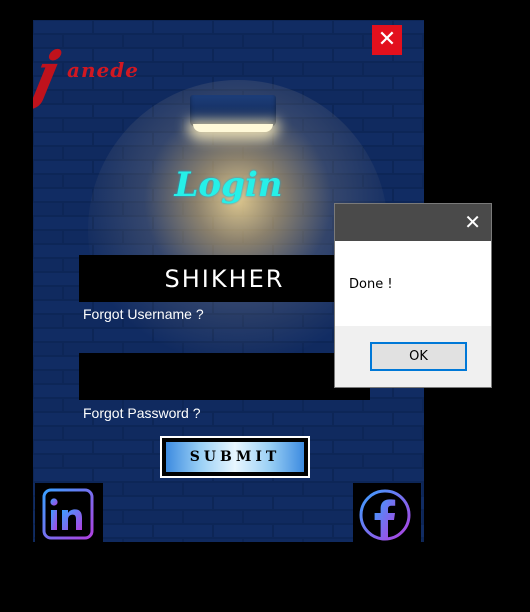 The image size is (530, 612). What do you see at coordinates (224, 278) in the screenshot?
I see `username-field` at bounding box center [224, 278].